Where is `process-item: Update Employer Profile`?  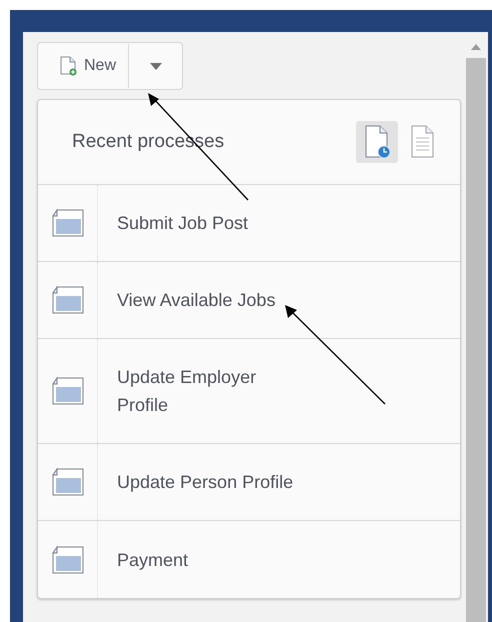
process-item: Update Employer Profile is located at coordinates (249, 391).